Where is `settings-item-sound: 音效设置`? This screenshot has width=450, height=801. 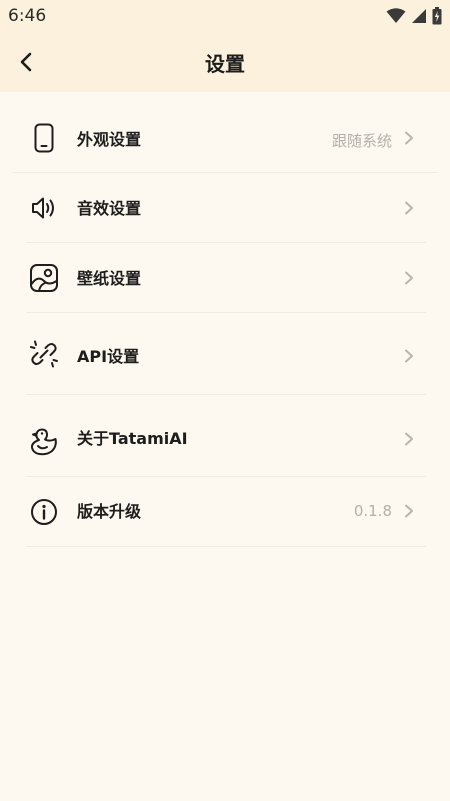
settings-item-sound: 音效设置 is located at coordinates (225, 208).